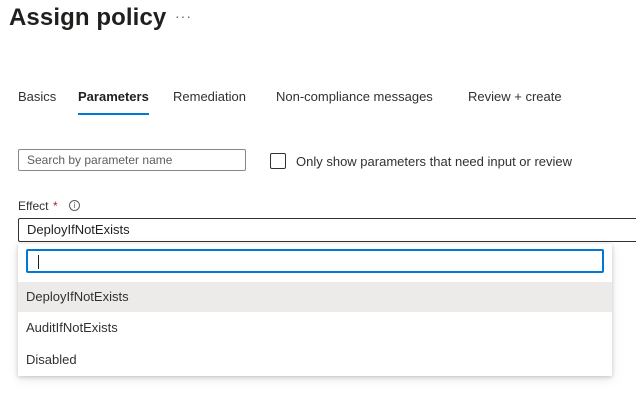 The image size is (636, 396). I want to click on option-deployifnotexists: DeployIfNotExists, so click(315, 297).